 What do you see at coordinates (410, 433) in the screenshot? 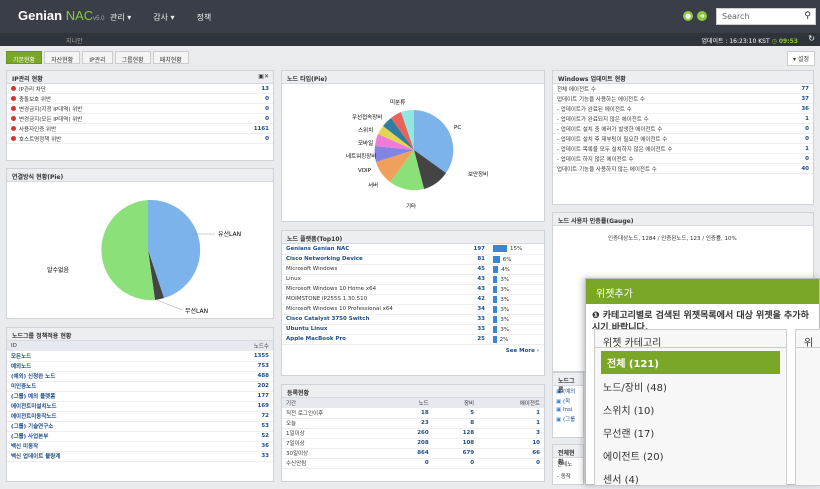
I see `reg-value: 260` at bounding box center [410, 433].